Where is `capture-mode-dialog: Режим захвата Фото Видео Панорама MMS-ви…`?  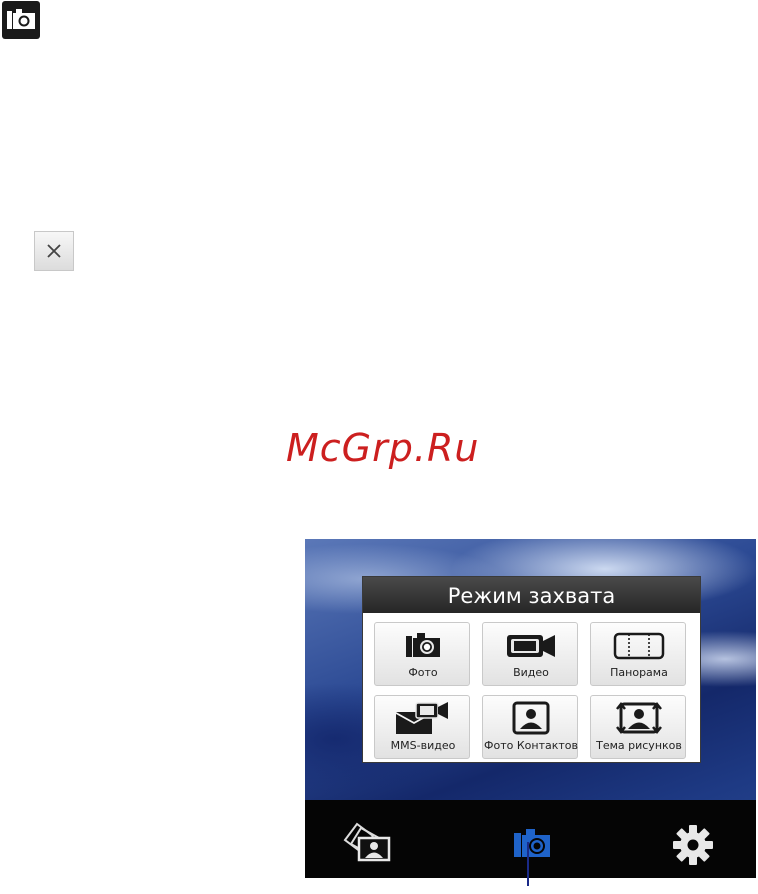 capture-mode-dialog: Режим захвата Фото Видео Панорама MMS-ви… is located at coordinates (531, 669).